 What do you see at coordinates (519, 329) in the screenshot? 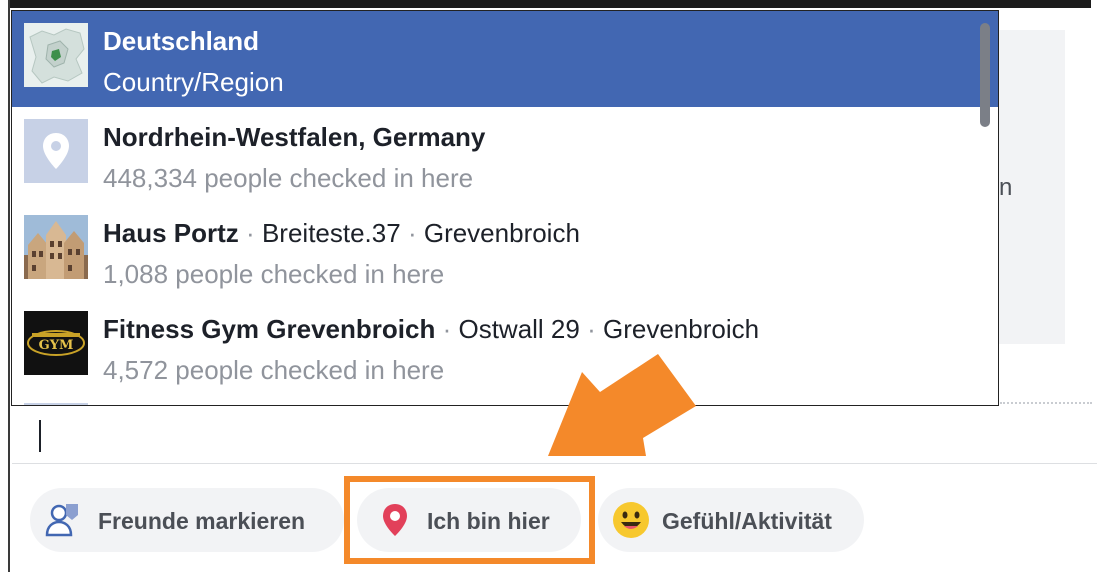
I see `suggestion-address: Ostwall 29` at bounding box center [519, 329].